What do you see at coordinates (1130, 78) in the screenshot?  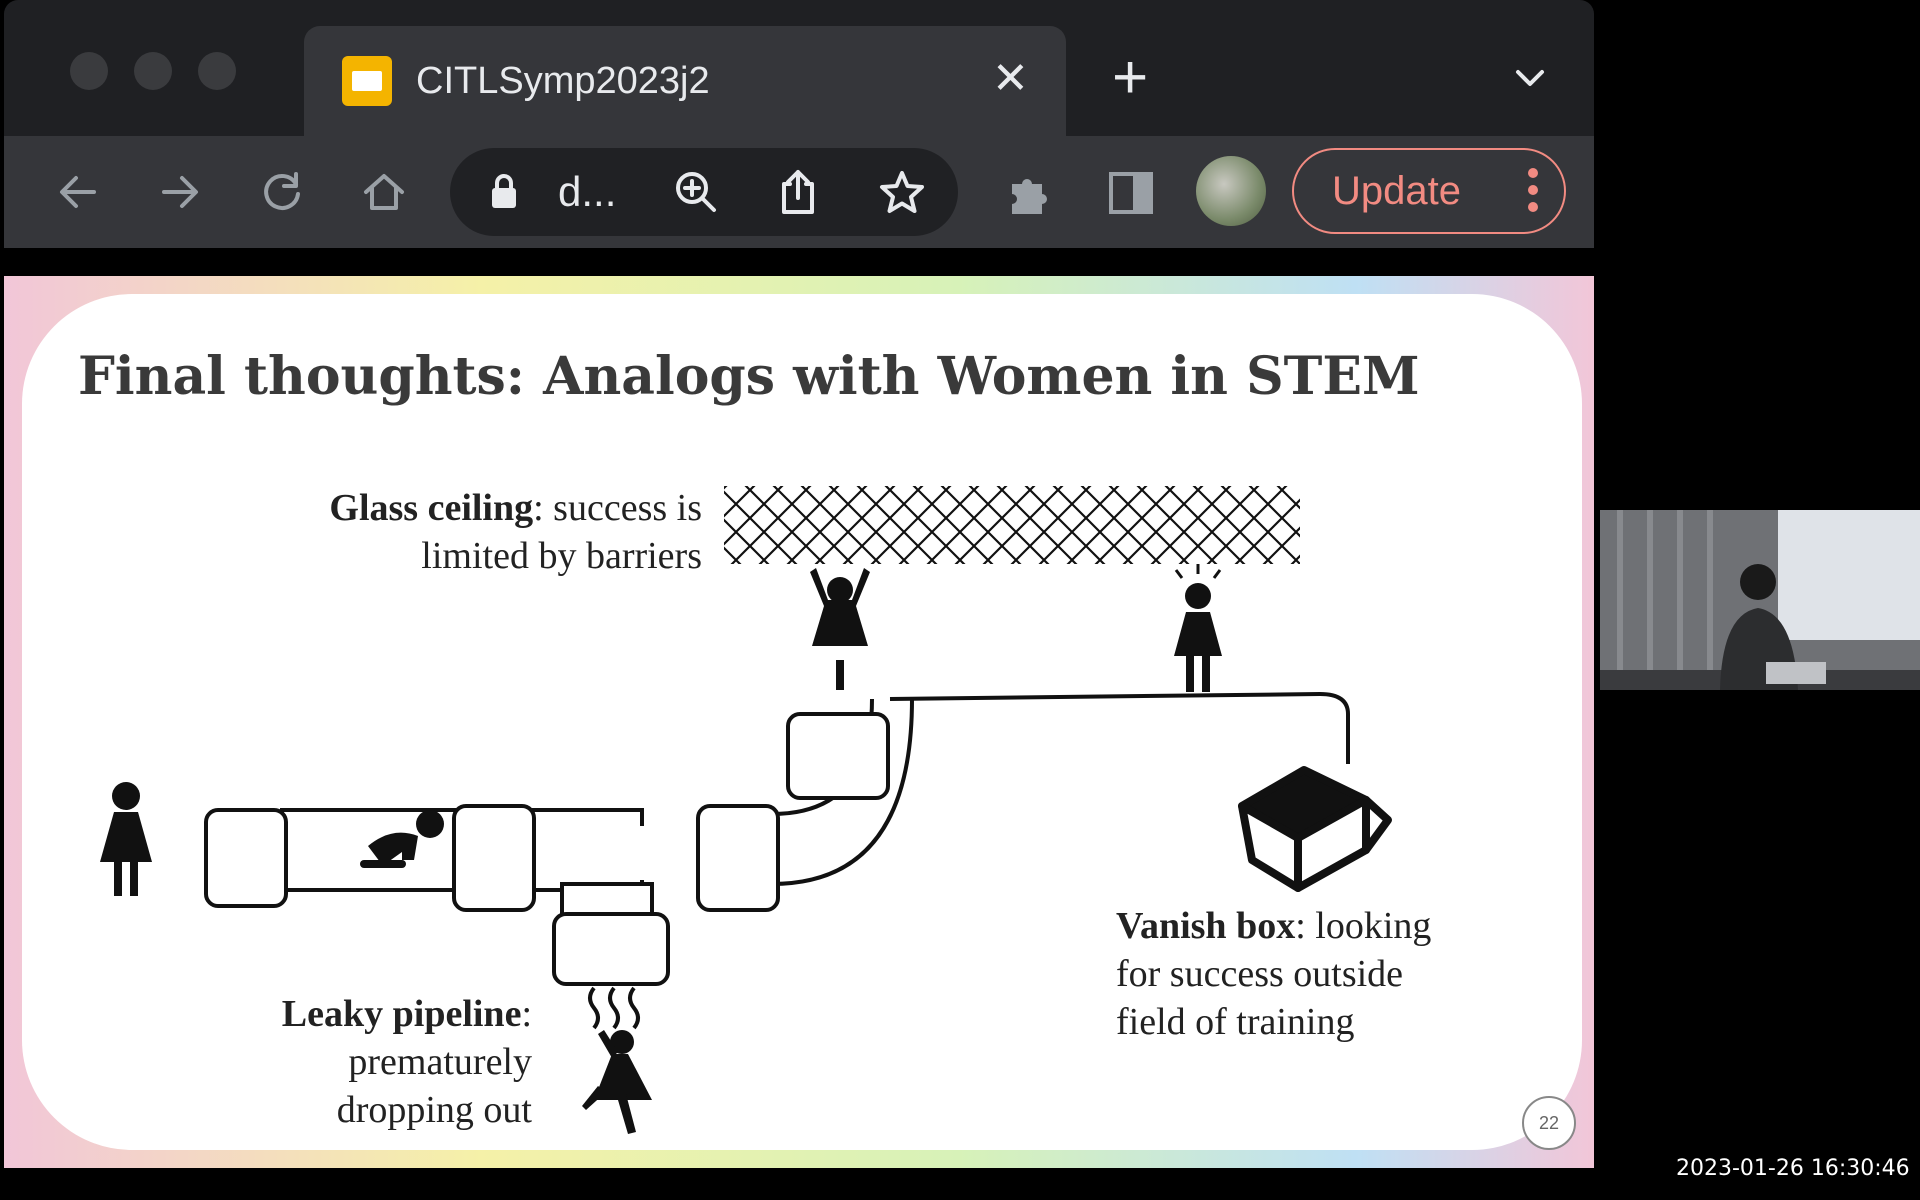 I see `plus-icon: +` at bounding box center [1130, 78].